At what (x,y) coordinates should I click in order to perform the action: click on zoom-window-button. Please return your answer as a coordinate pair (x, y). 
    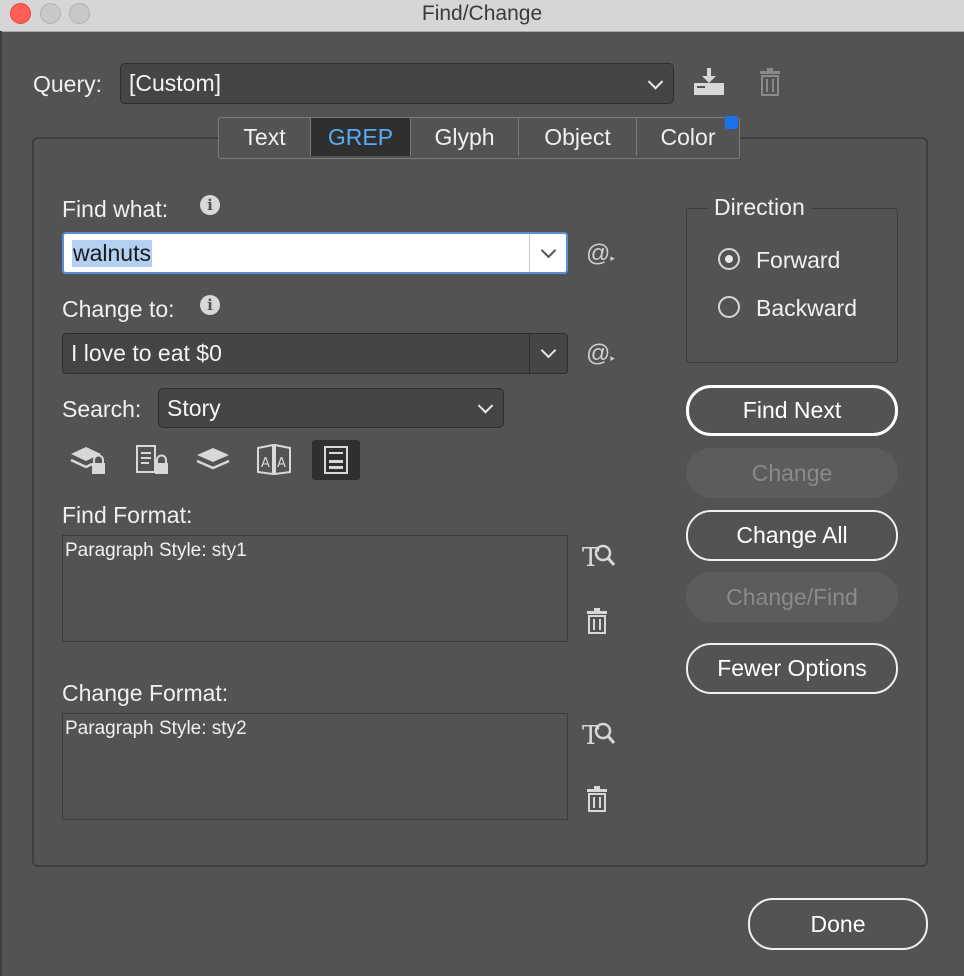
    Looking at the image, I should click on (79, 13).